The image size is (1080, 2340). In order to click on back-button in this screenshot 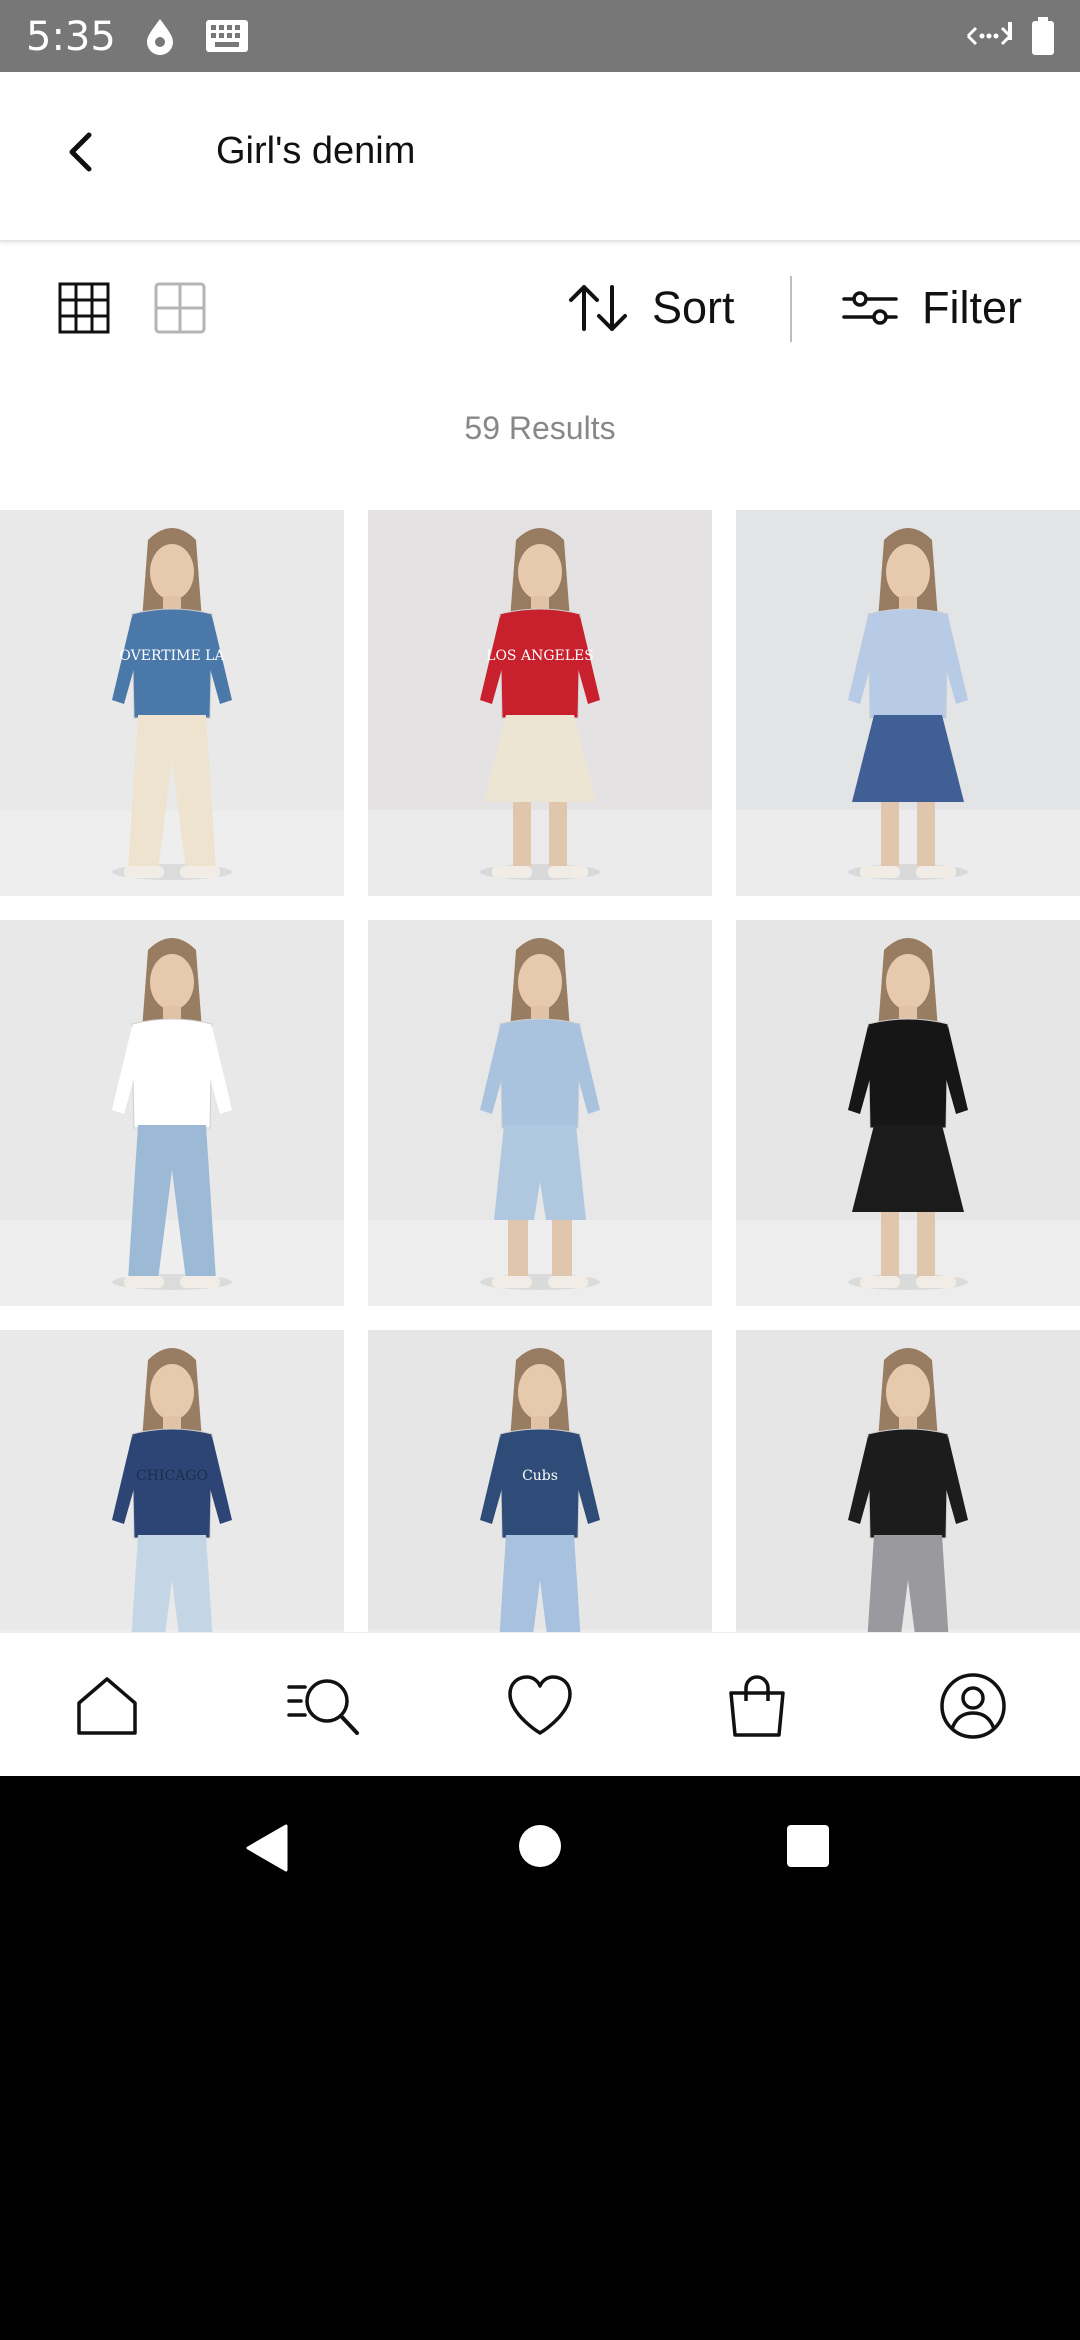, I will do `click(81, 152)`.